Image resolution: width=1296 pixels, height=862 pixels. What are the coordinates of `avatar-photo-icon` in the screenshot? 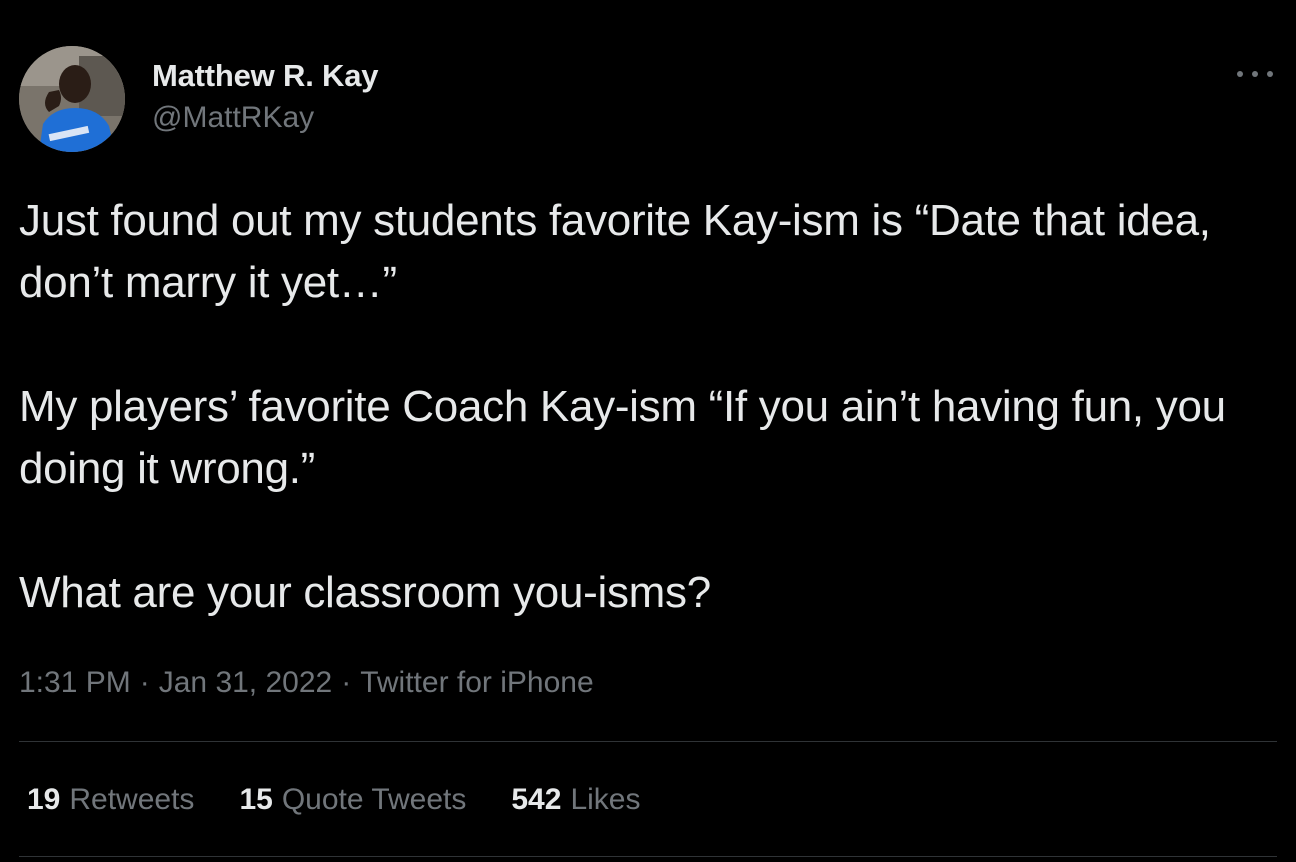 It's located at (72, 99).